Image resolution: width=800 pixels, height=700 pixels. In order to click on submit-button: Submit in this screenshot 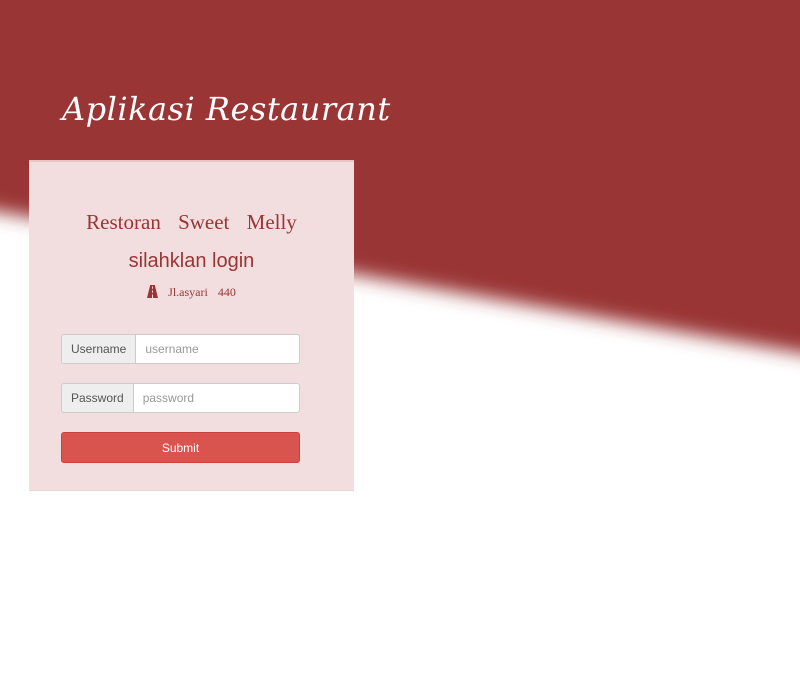, I will do `click(180, 447)`.